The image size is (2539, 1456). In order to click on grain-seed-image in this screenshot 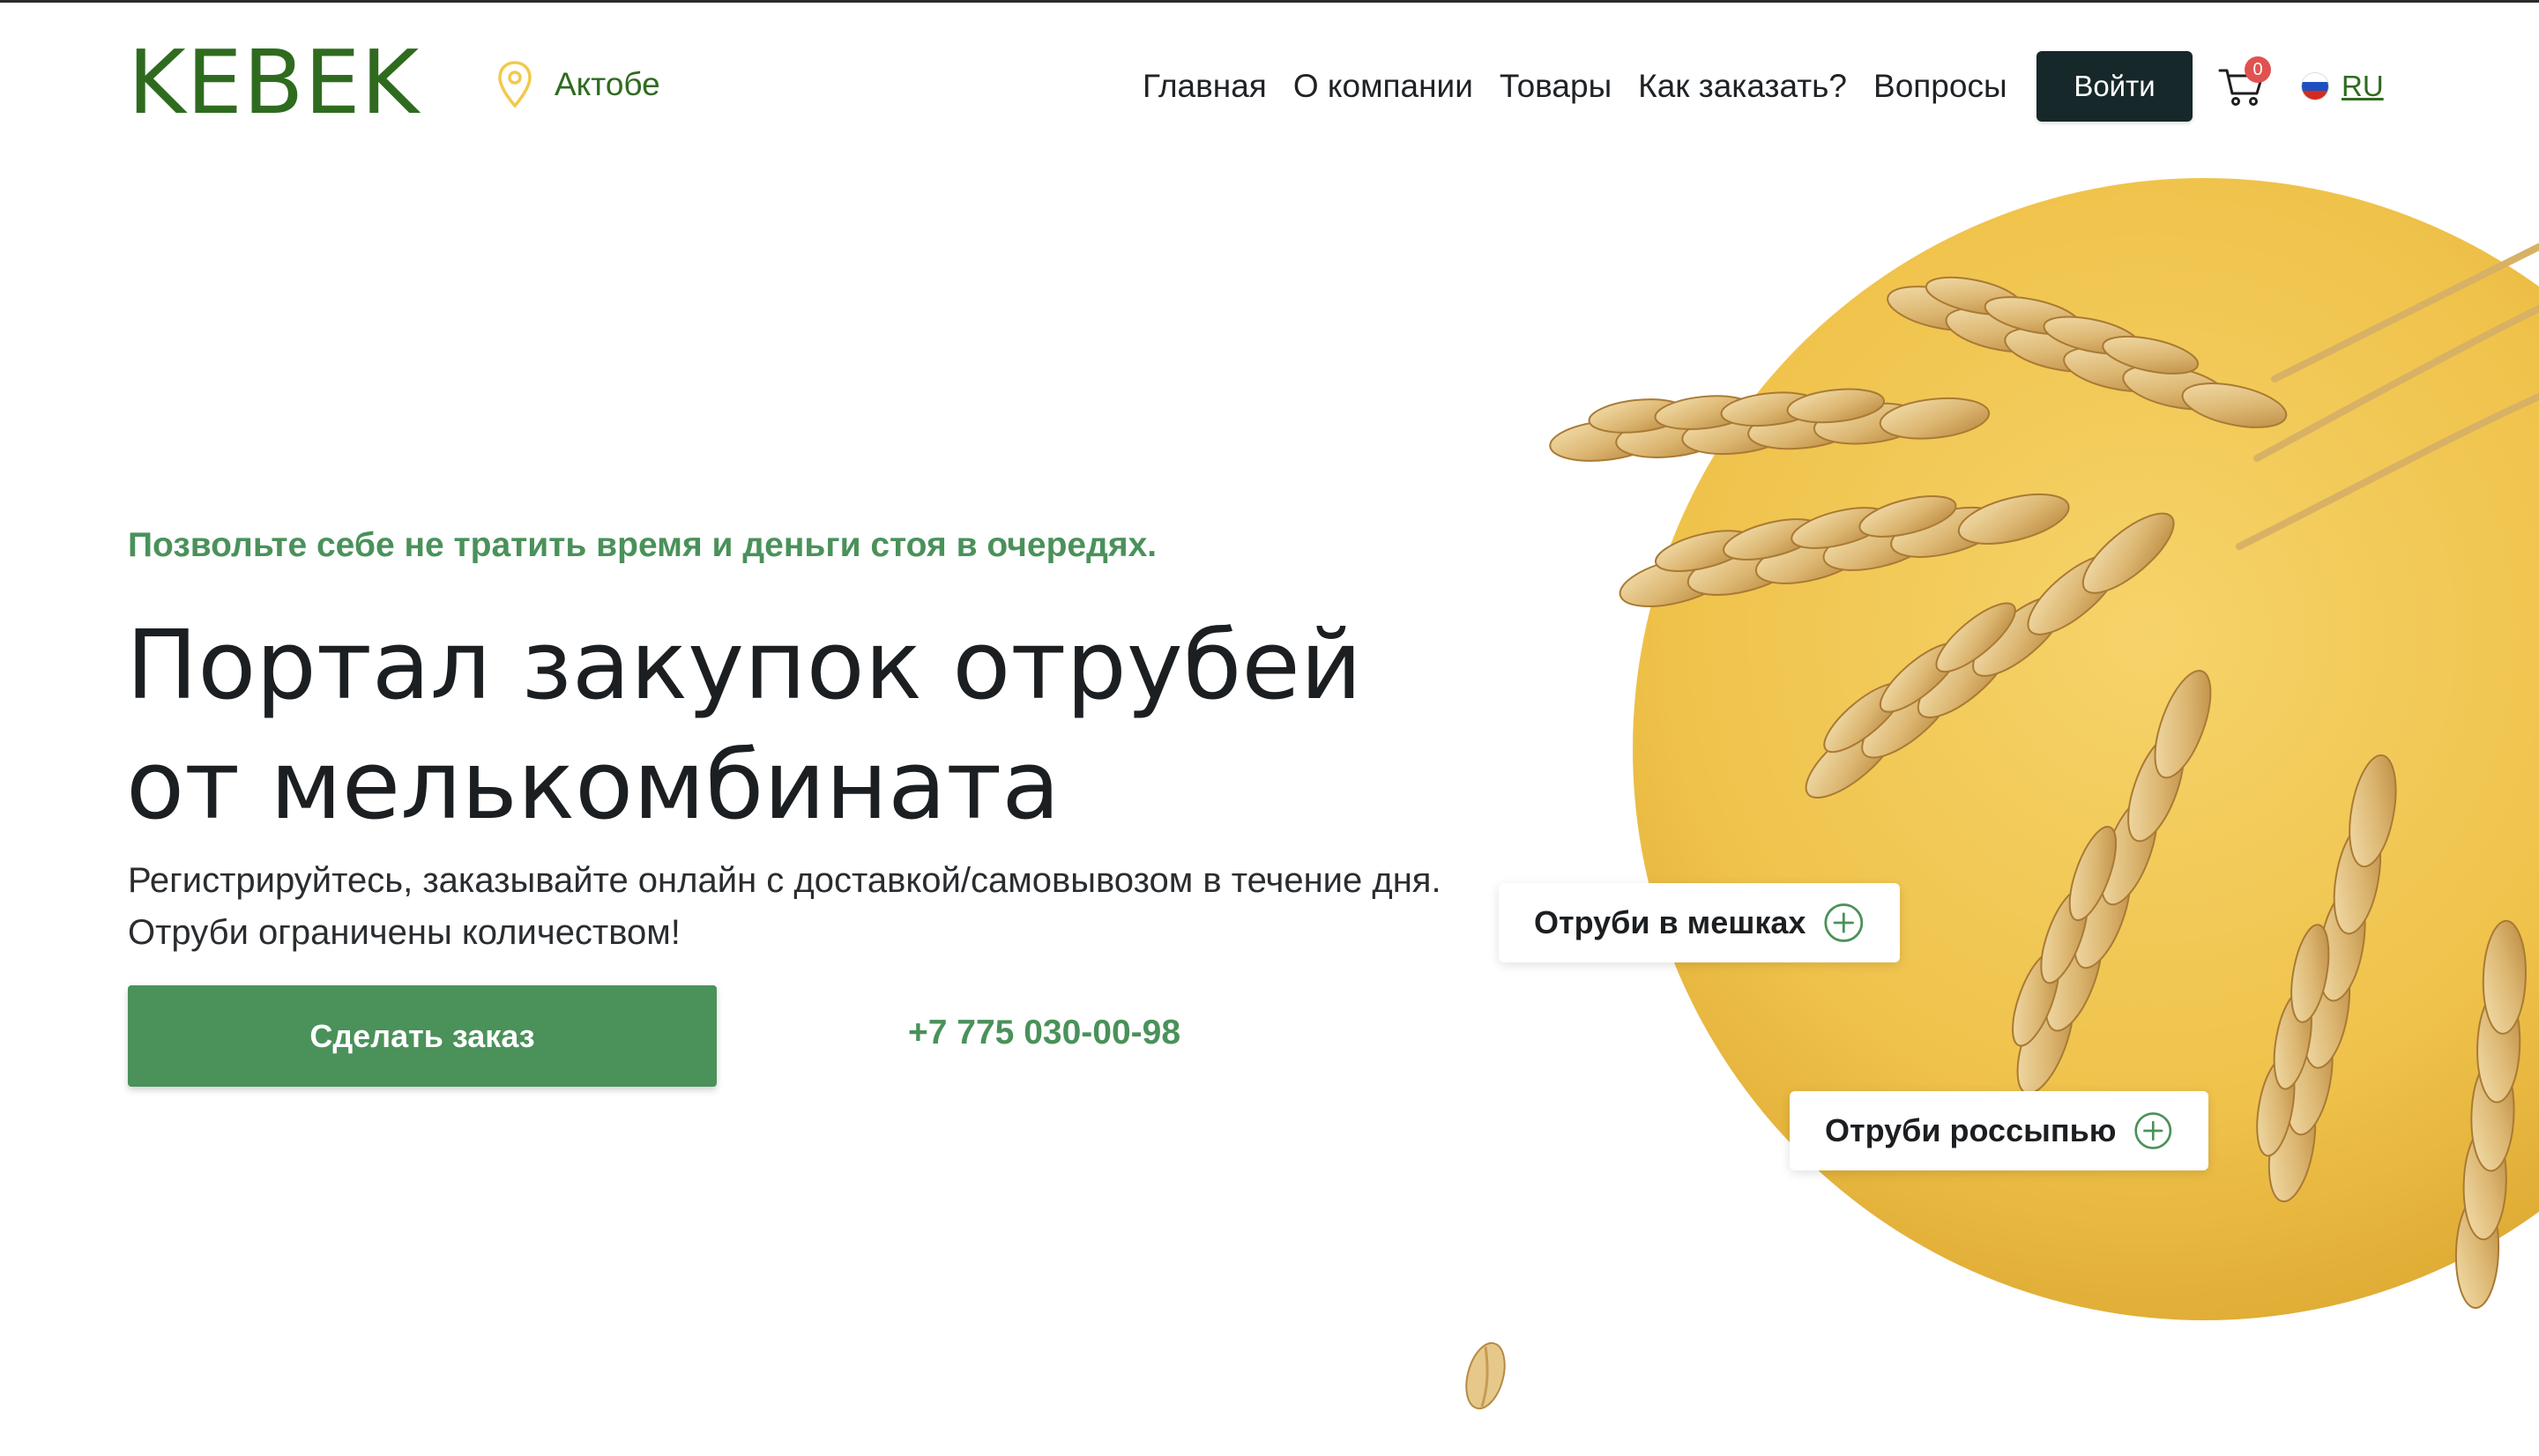, I will do `click(1485, 1375)`.